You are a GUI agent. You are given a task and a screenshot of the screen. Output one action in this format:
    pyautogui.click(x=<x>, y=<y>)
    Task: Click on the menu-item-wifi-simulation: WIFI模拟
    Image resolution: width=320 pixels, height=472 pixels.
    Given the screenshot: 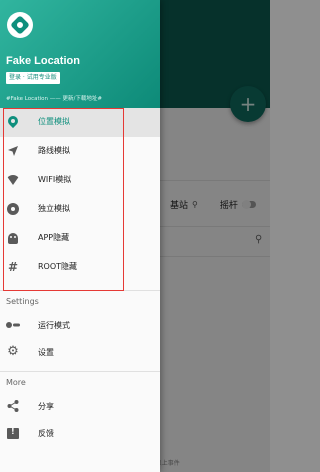 What is the action you would take?
    pyautogui.click(x=80, y=180)
    